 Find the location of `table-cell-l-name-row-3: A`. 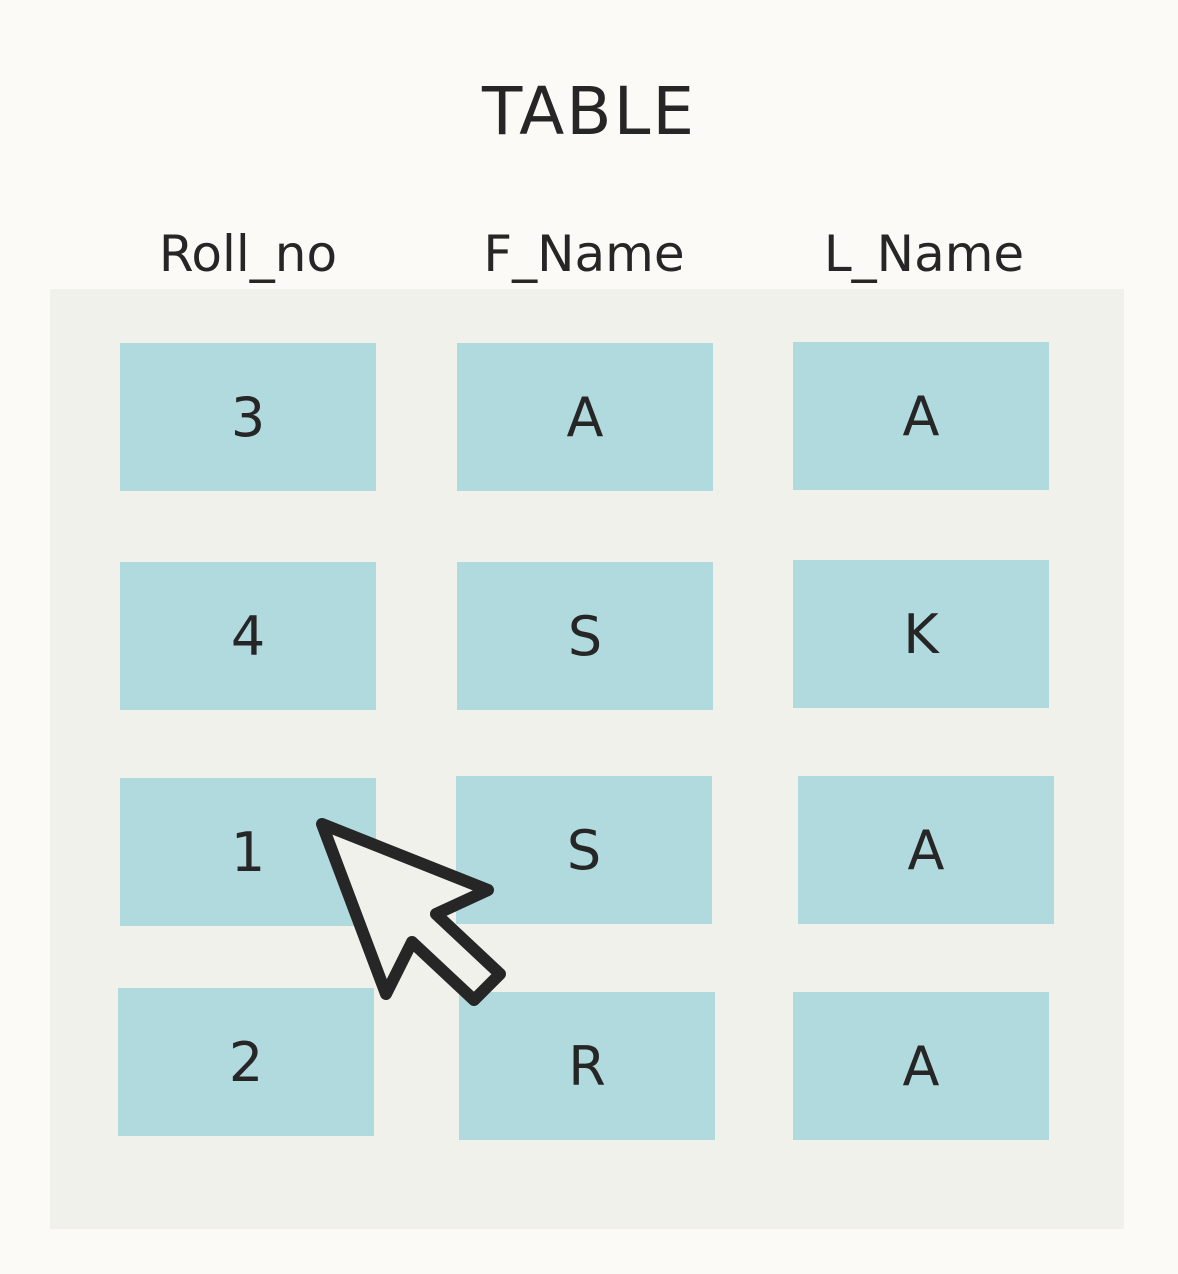

table-cell-l-name-row-3: A is located at coordinates (926, 850).